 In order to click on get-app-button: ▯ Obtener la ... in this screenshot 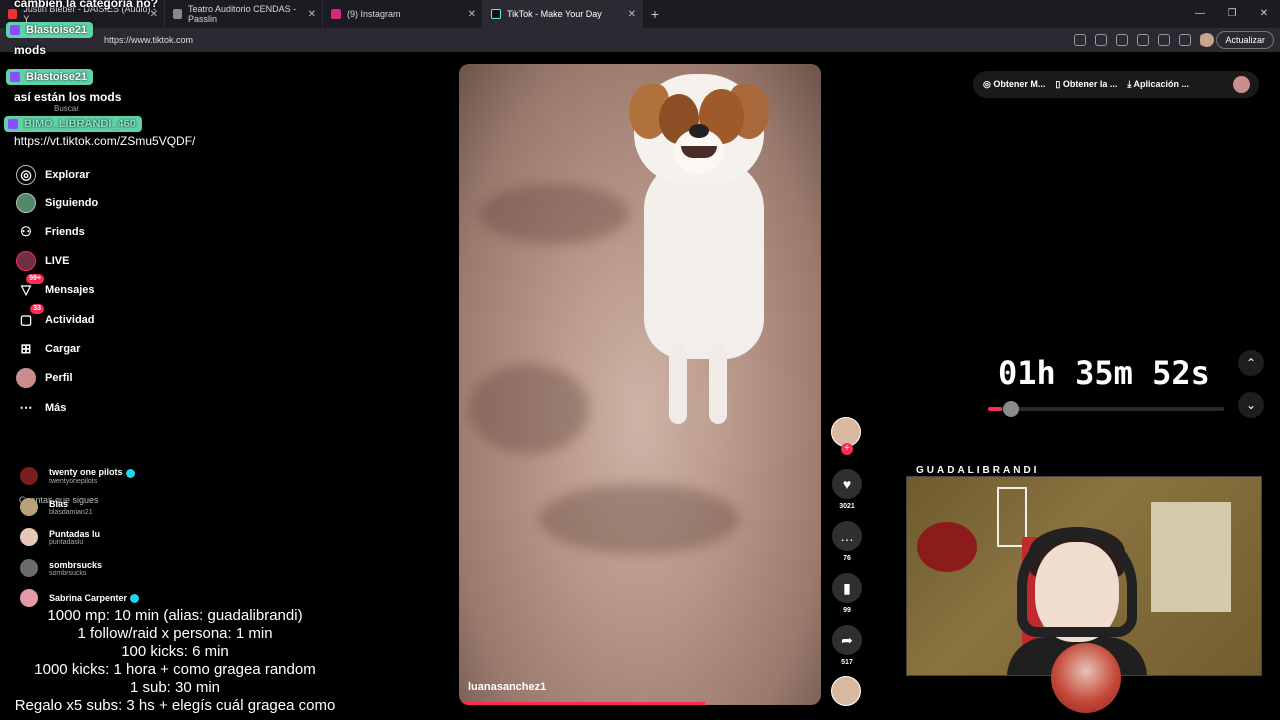, I will do `click(1086, 84)`.